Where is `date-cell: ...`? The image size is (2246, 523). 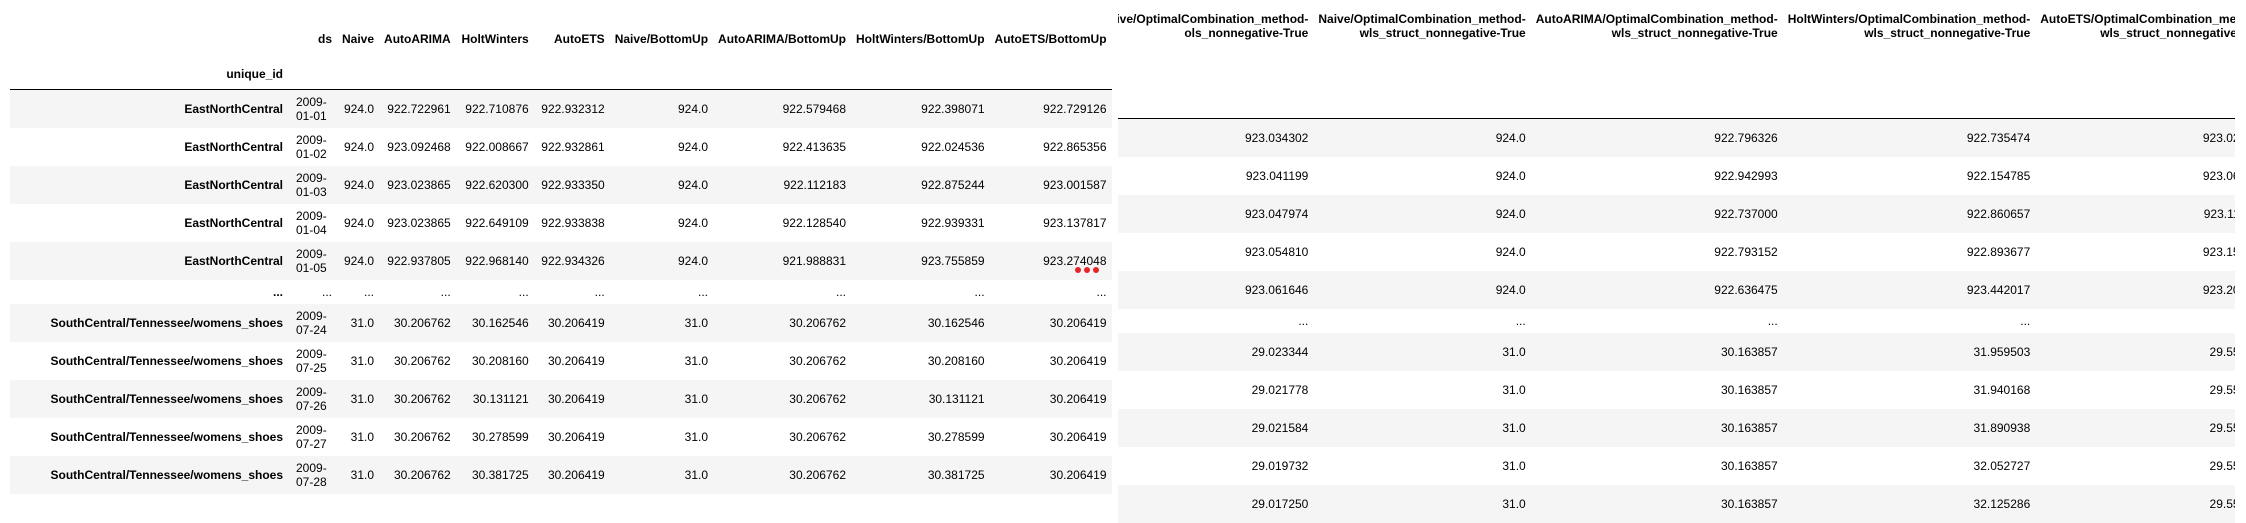
date-cell: ... is located at coordinates (326, 291).